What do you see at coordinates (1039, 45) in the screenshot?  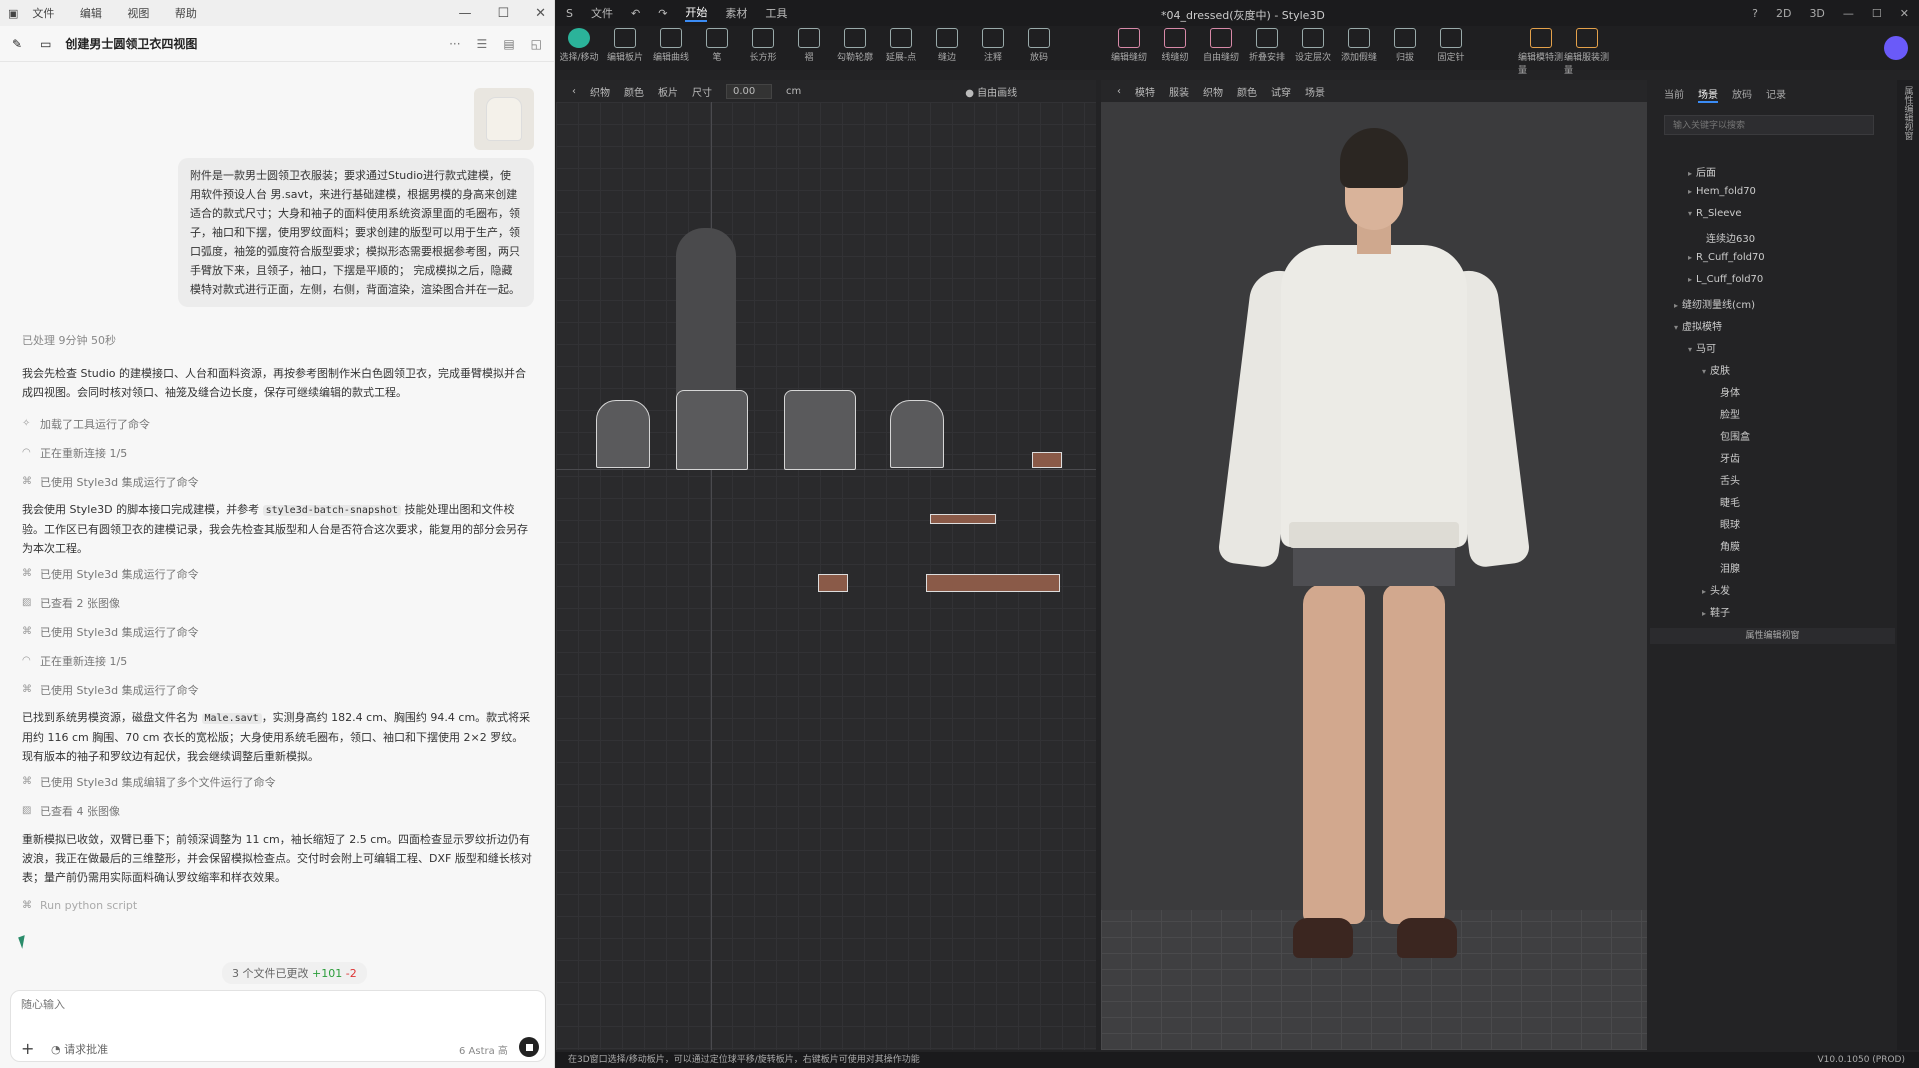 I see `tool-button: 放码` at bounding box center [1039, 45].